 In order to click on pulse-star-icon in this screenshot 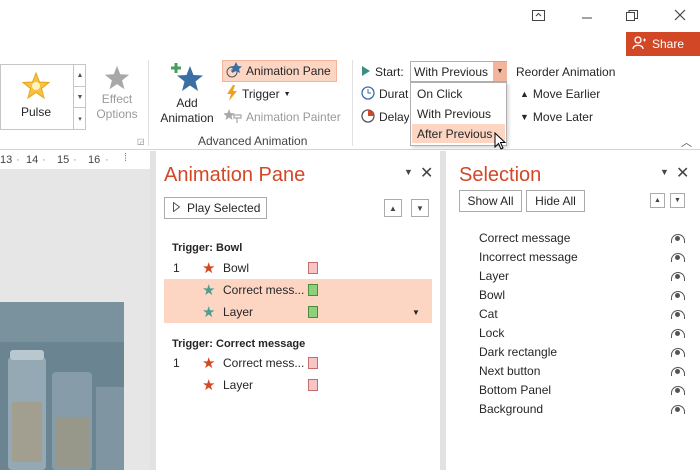, I will do `click(36, 87)`.